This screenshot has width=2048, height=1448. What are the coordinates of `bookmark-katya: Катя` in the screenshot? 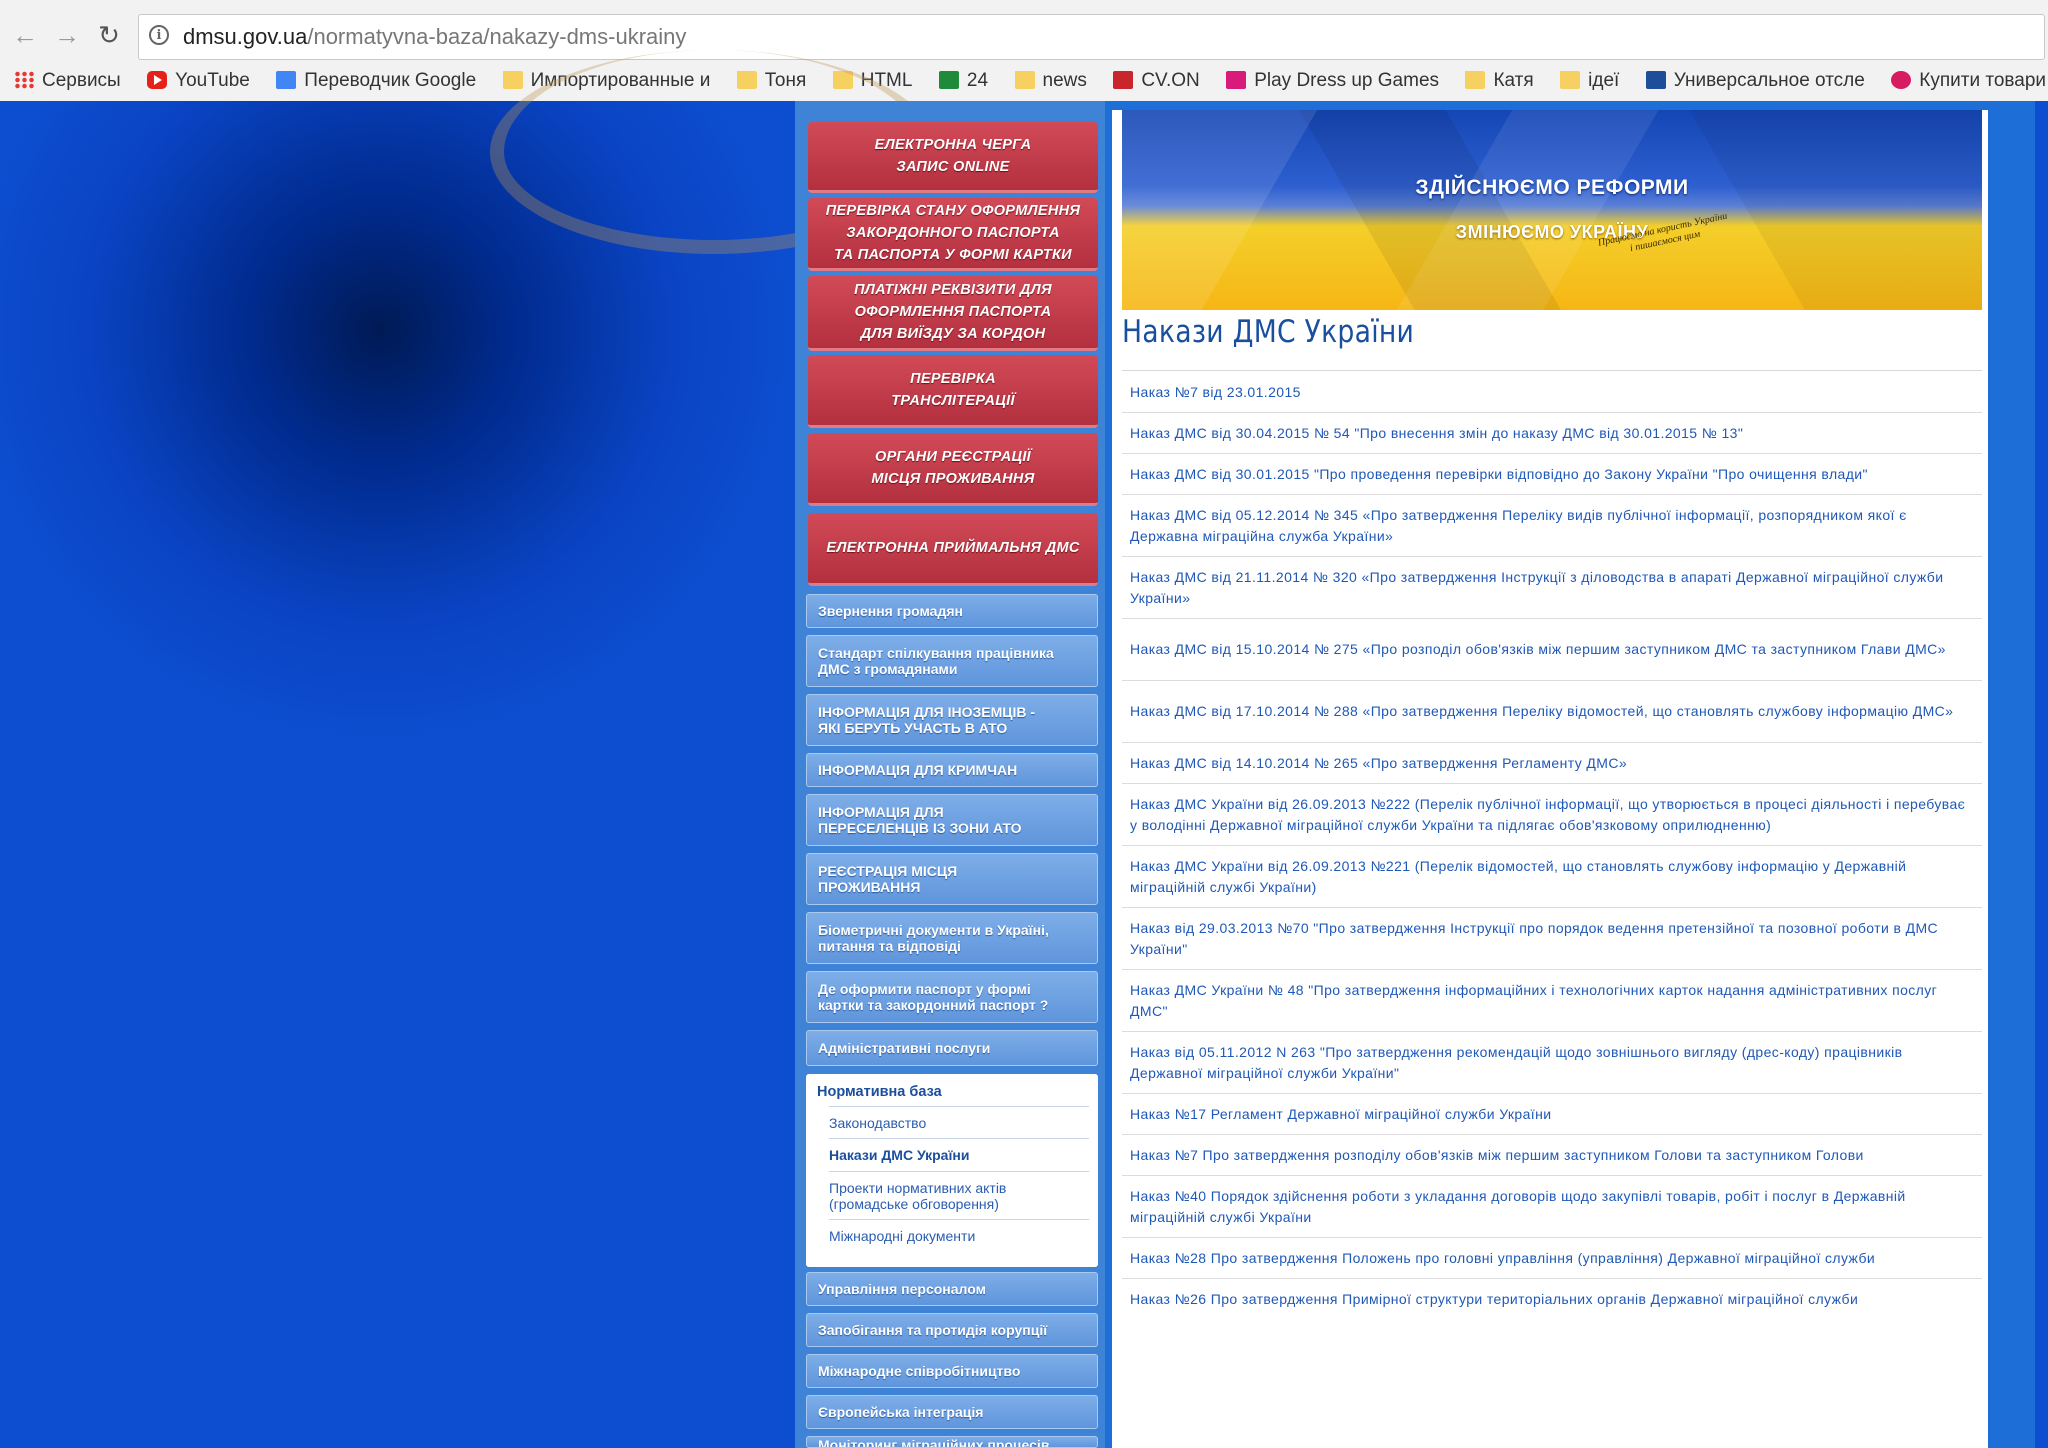 It's located at (1499, 81).